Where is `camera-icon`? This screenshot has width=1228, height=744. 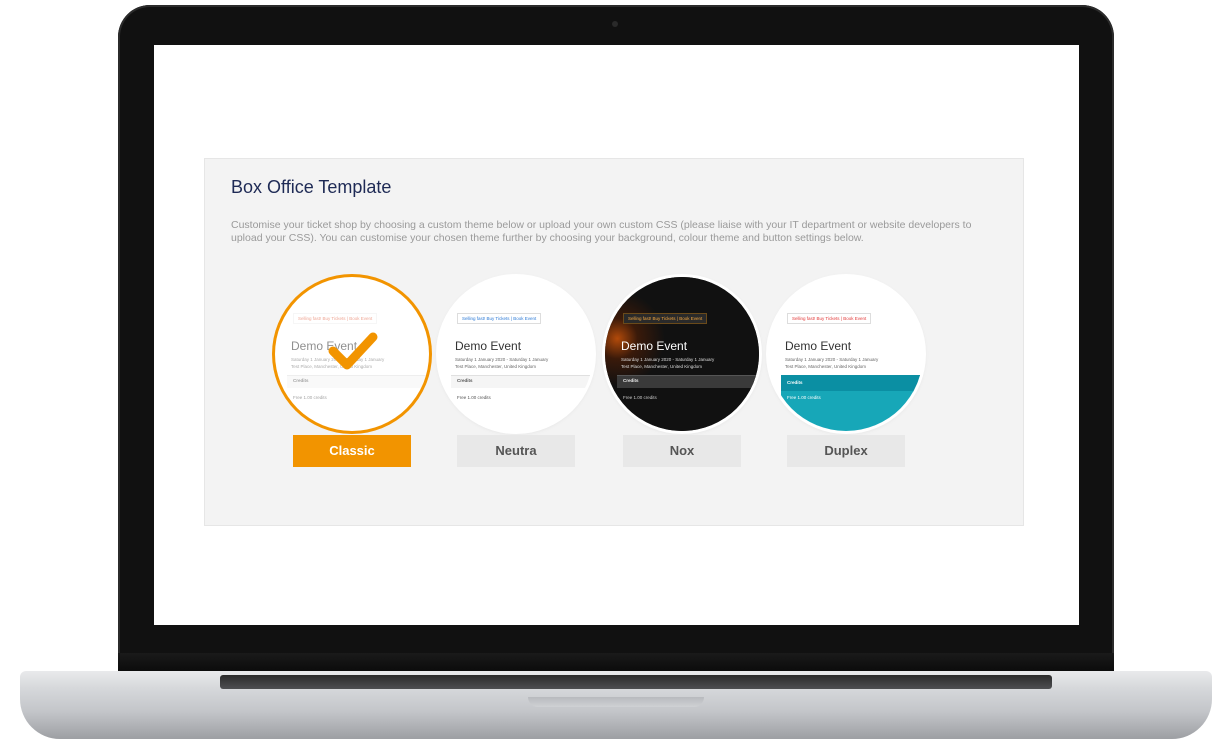
camera-icon is located at coordinates (615, 24).